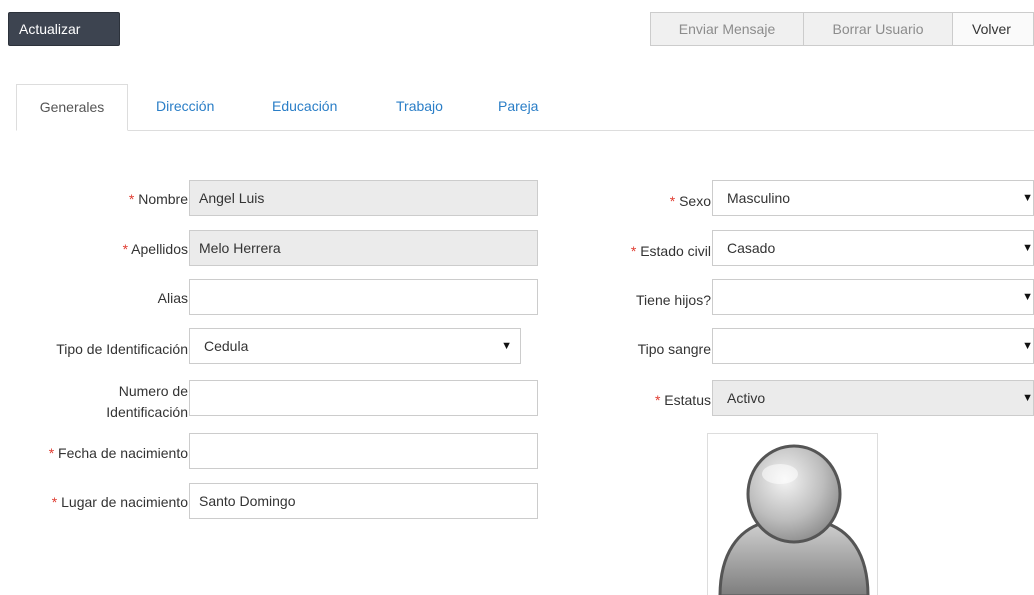 The width and height of the screenshot is (1034, 595). What do you see at coordinates (674, 349) in the screenshot?
I see `tipo-sangre-label: Tipo sangre` at bounding box center [674, 349].